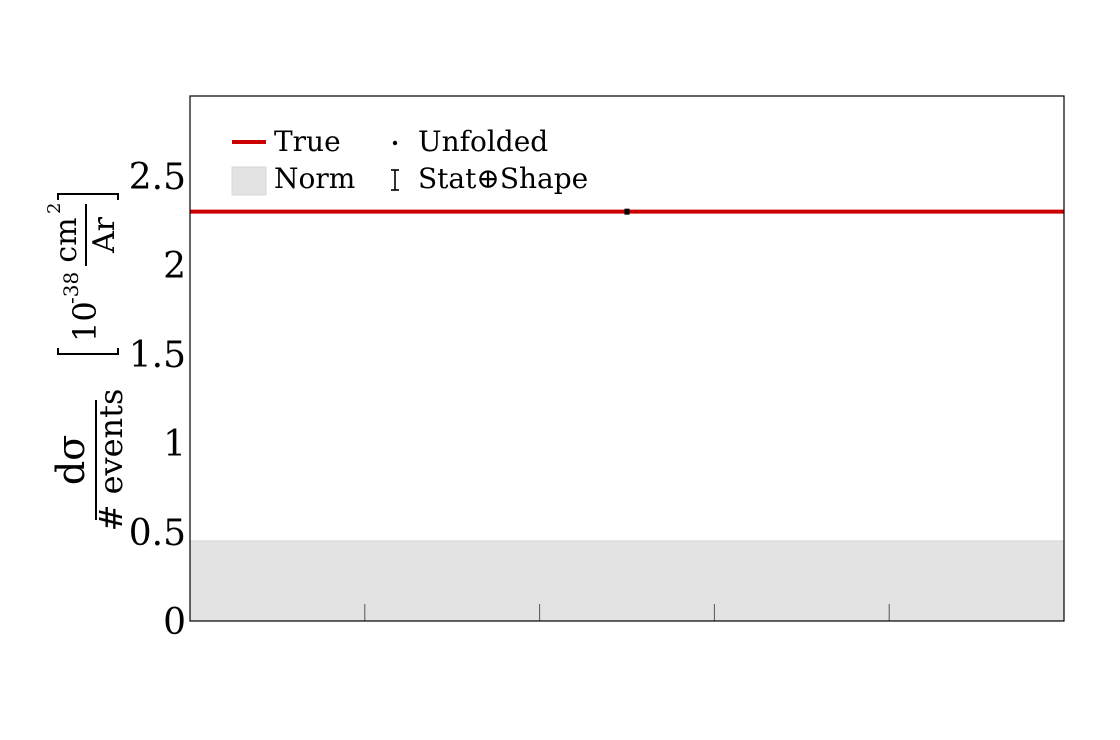 This screenshot has height=740, width=1120. Describe the element at coordinates (88, 196) in the screenshot. I see `ylabel-bracket-right` at that location.